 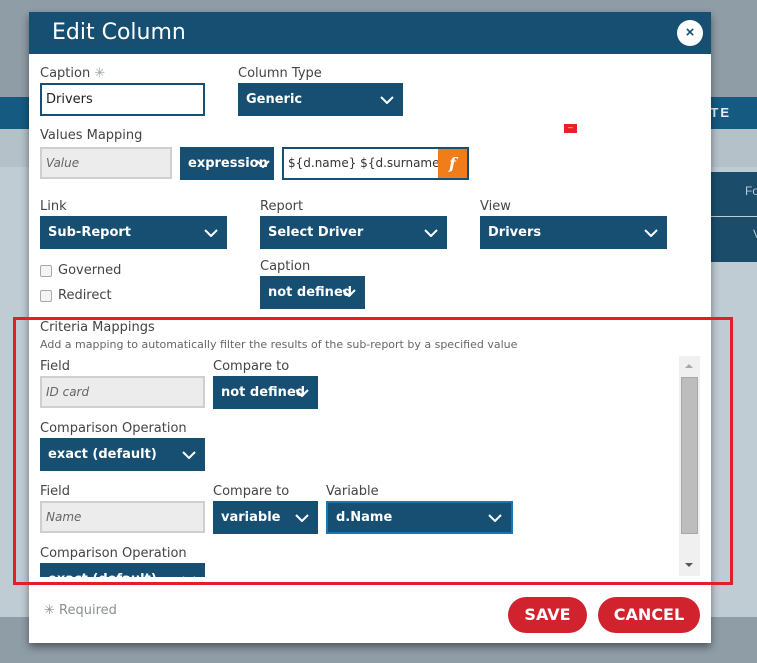 What do you see at coordinates (689, 366) in the screenshot?
I see `scroll-up-arrow-icon` at bounding box center [689, 366].